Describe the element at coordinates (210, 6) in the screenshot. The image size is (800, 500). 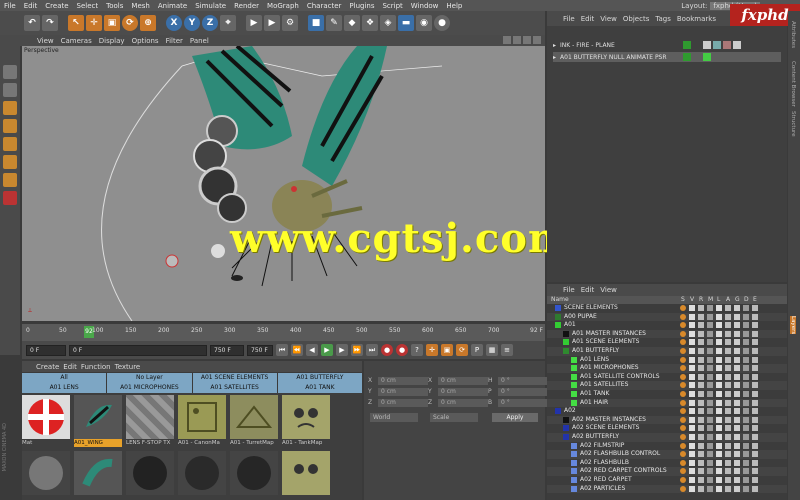
I see `menu-simulate: Simulate` at that location.